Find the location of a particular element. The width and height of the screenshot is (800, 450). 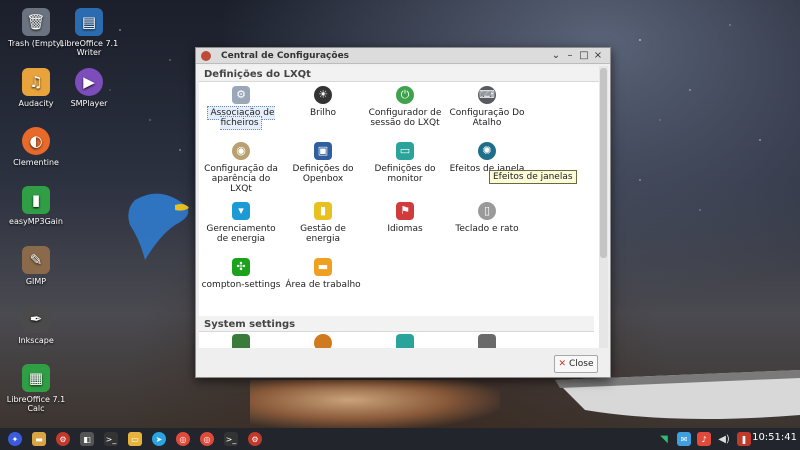

system-settings-row is located at coordinates (396, 340).